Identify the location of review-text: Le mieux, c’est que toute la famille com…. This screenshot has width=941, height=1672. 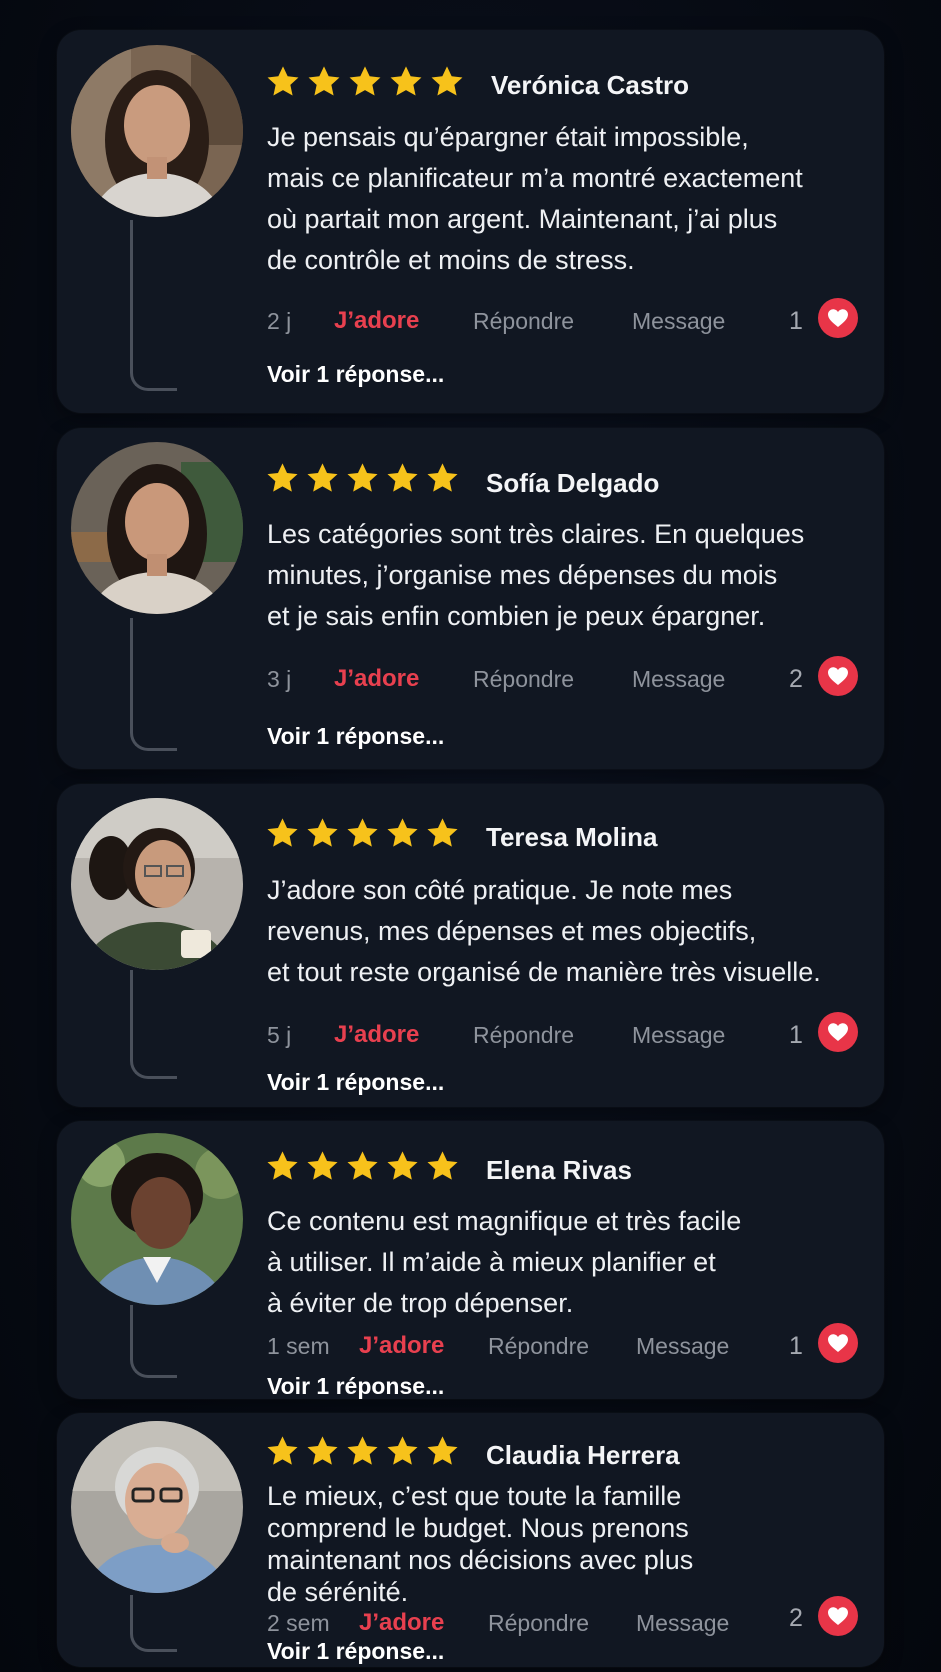
(480, 1544).